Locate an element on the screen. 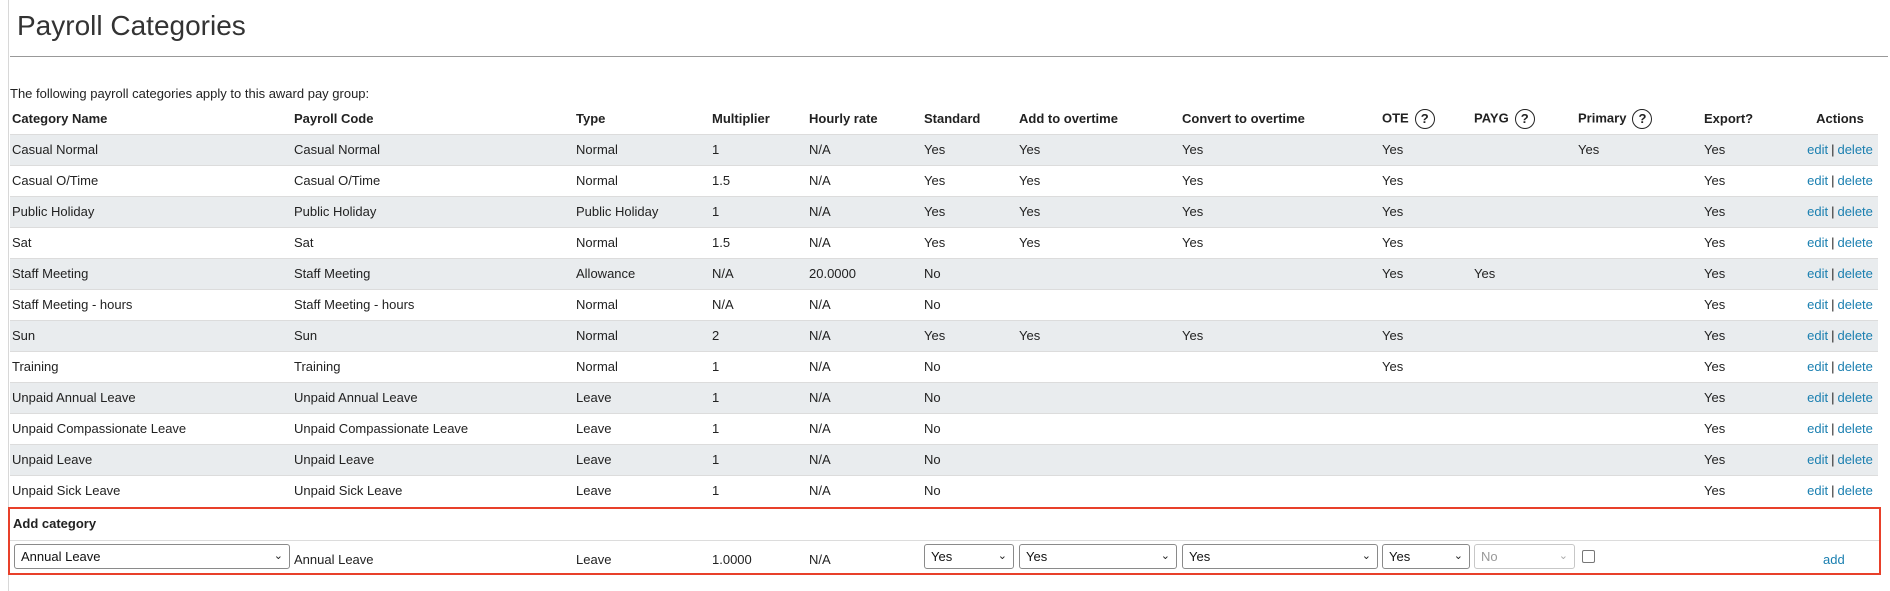  table-cell: No is located at coordinates (969, 459).